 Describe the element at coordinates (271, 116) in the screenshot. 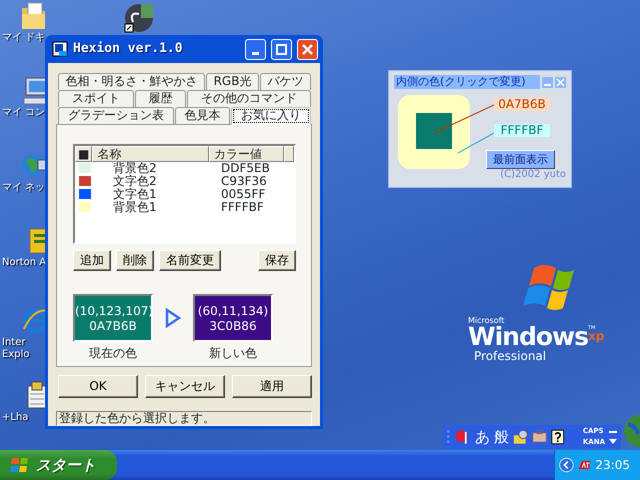

I see `tab: お気に入り` at that location.